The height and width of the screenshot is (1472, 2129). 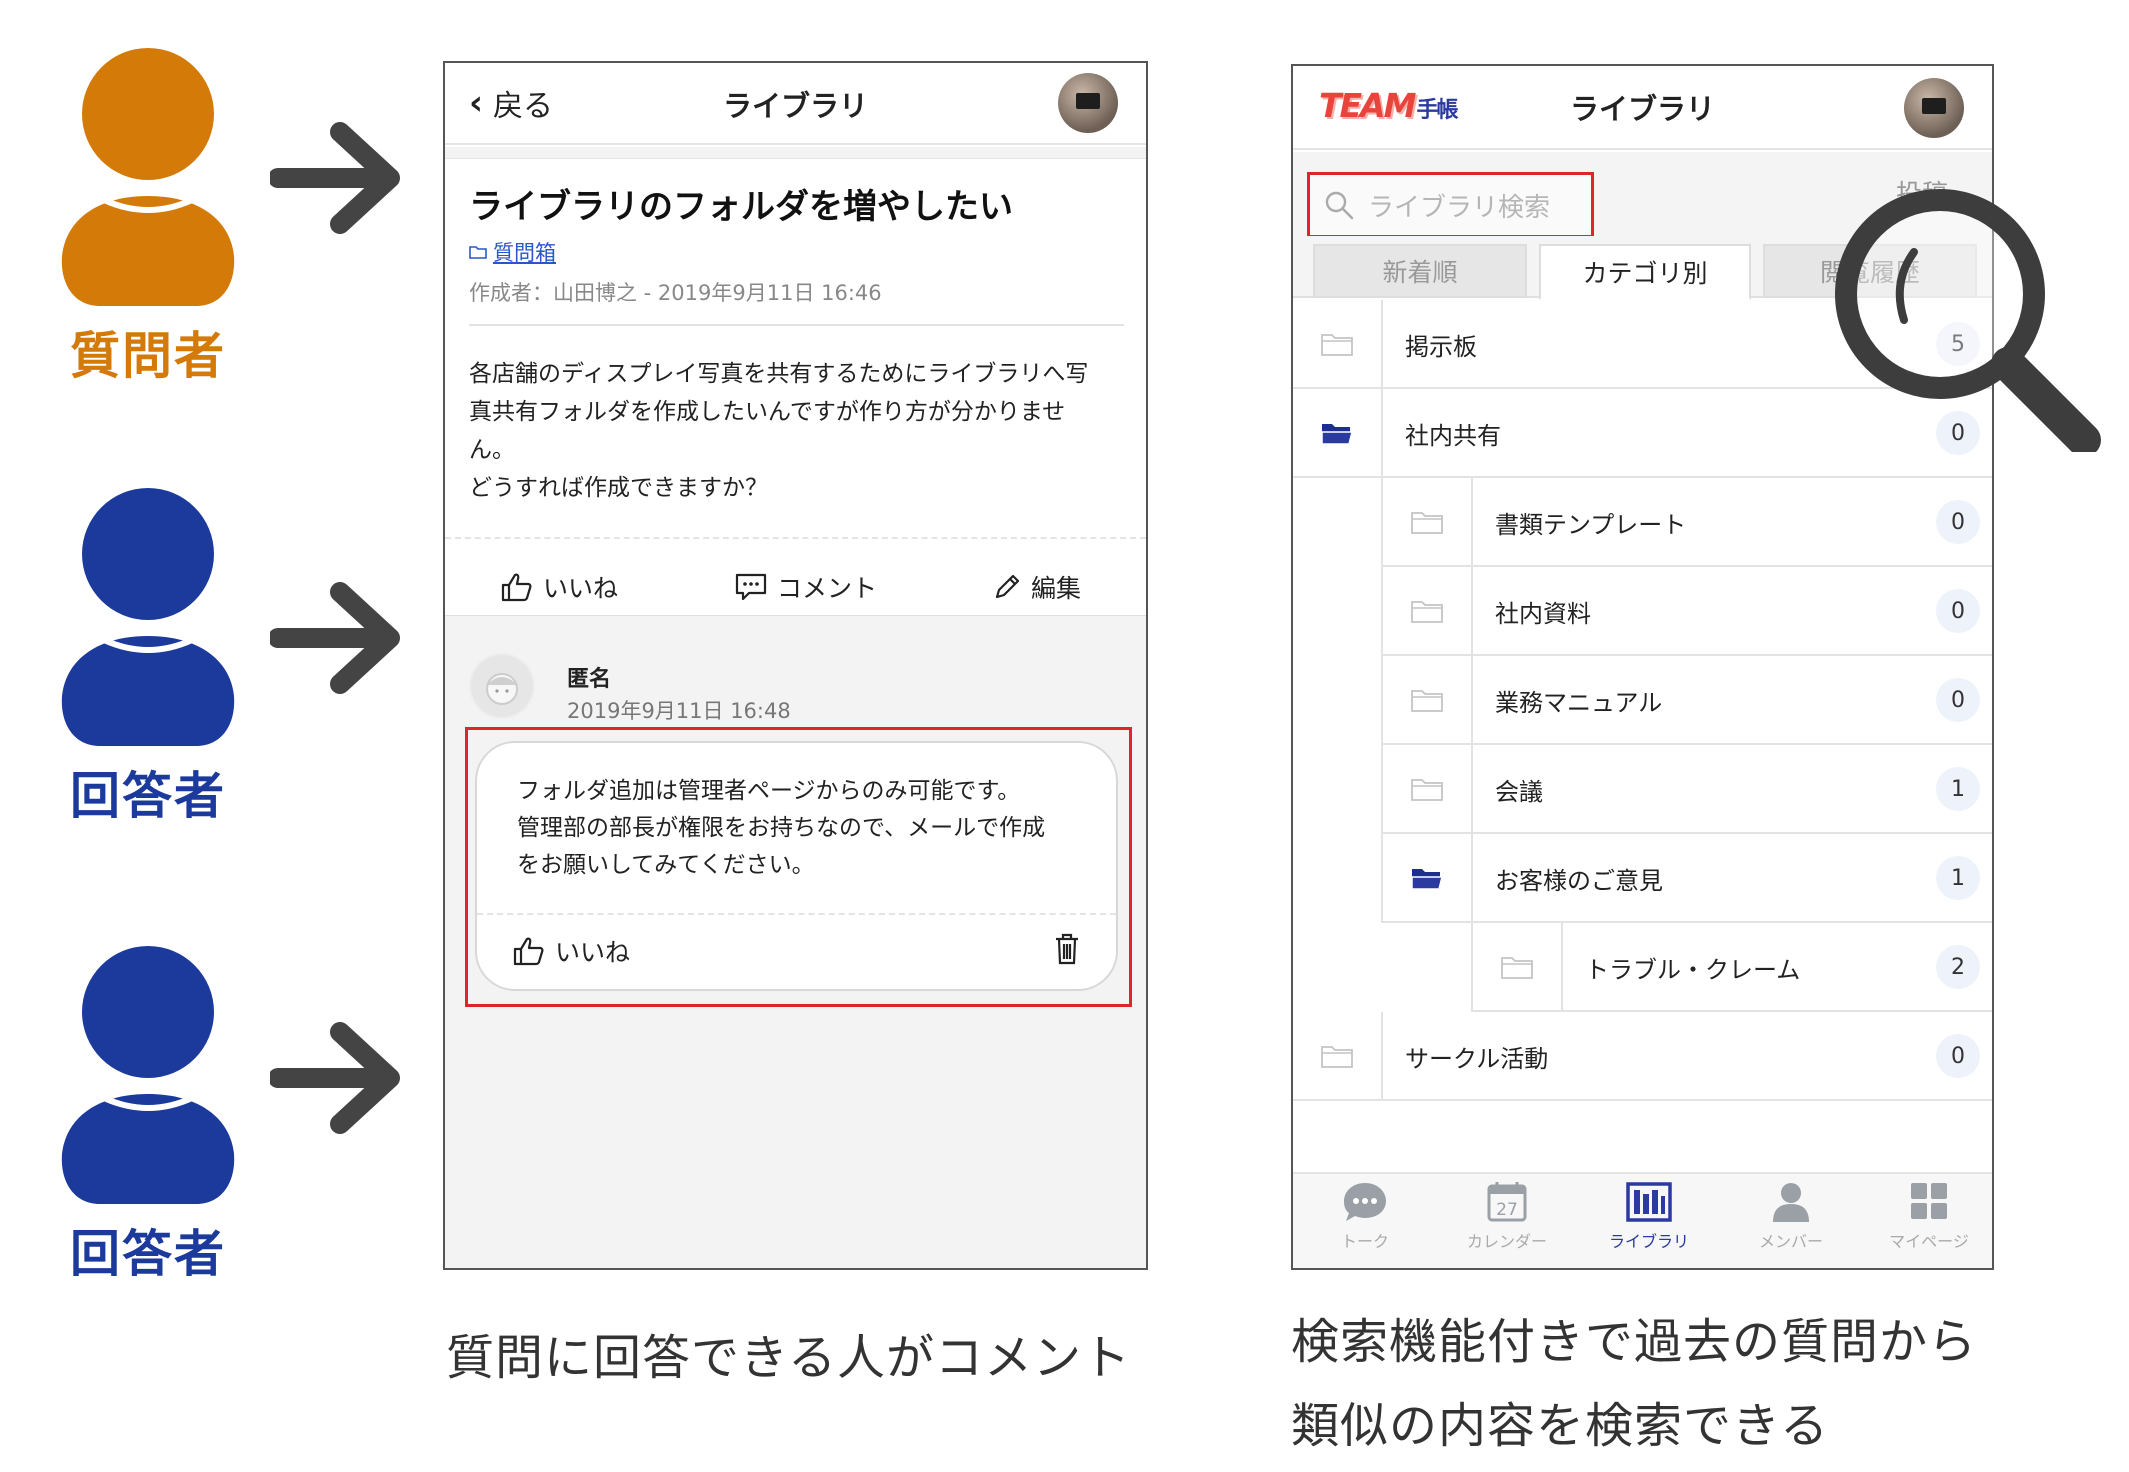 What do you see at coordinates (1506, 1241) in the screenshot?
I see `nav-calendar-label: カレンダー` at bounding box center [1506, 1241].